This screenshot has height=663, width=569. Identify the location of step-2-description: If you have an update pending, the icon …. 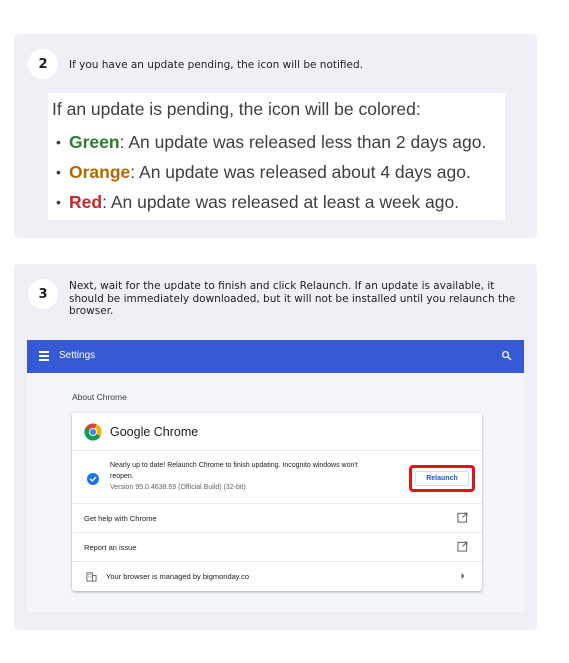
(216, 65).